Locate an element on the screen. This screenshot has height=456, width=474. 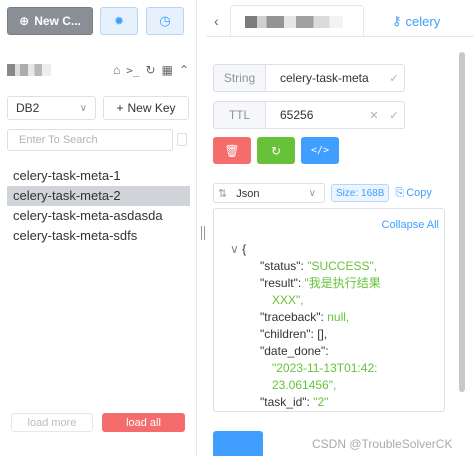
load-all-button: load all is located at coordinates (143, 422).